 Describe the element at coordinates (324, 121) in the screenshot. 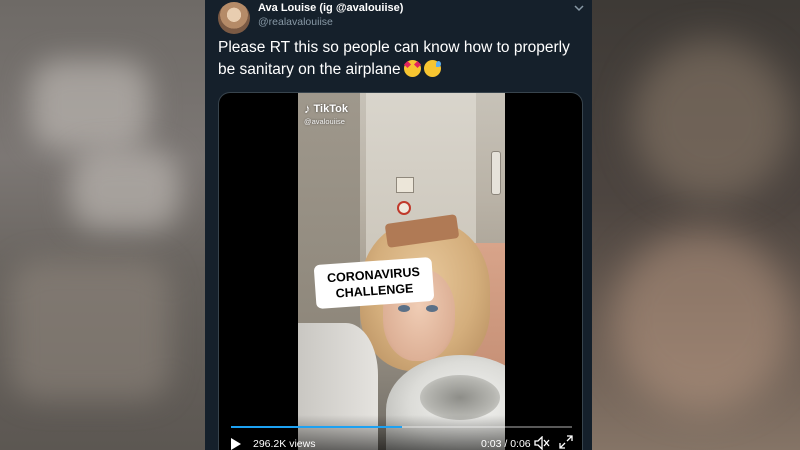

I see `tiktok-username: @avalouiise` at that location.